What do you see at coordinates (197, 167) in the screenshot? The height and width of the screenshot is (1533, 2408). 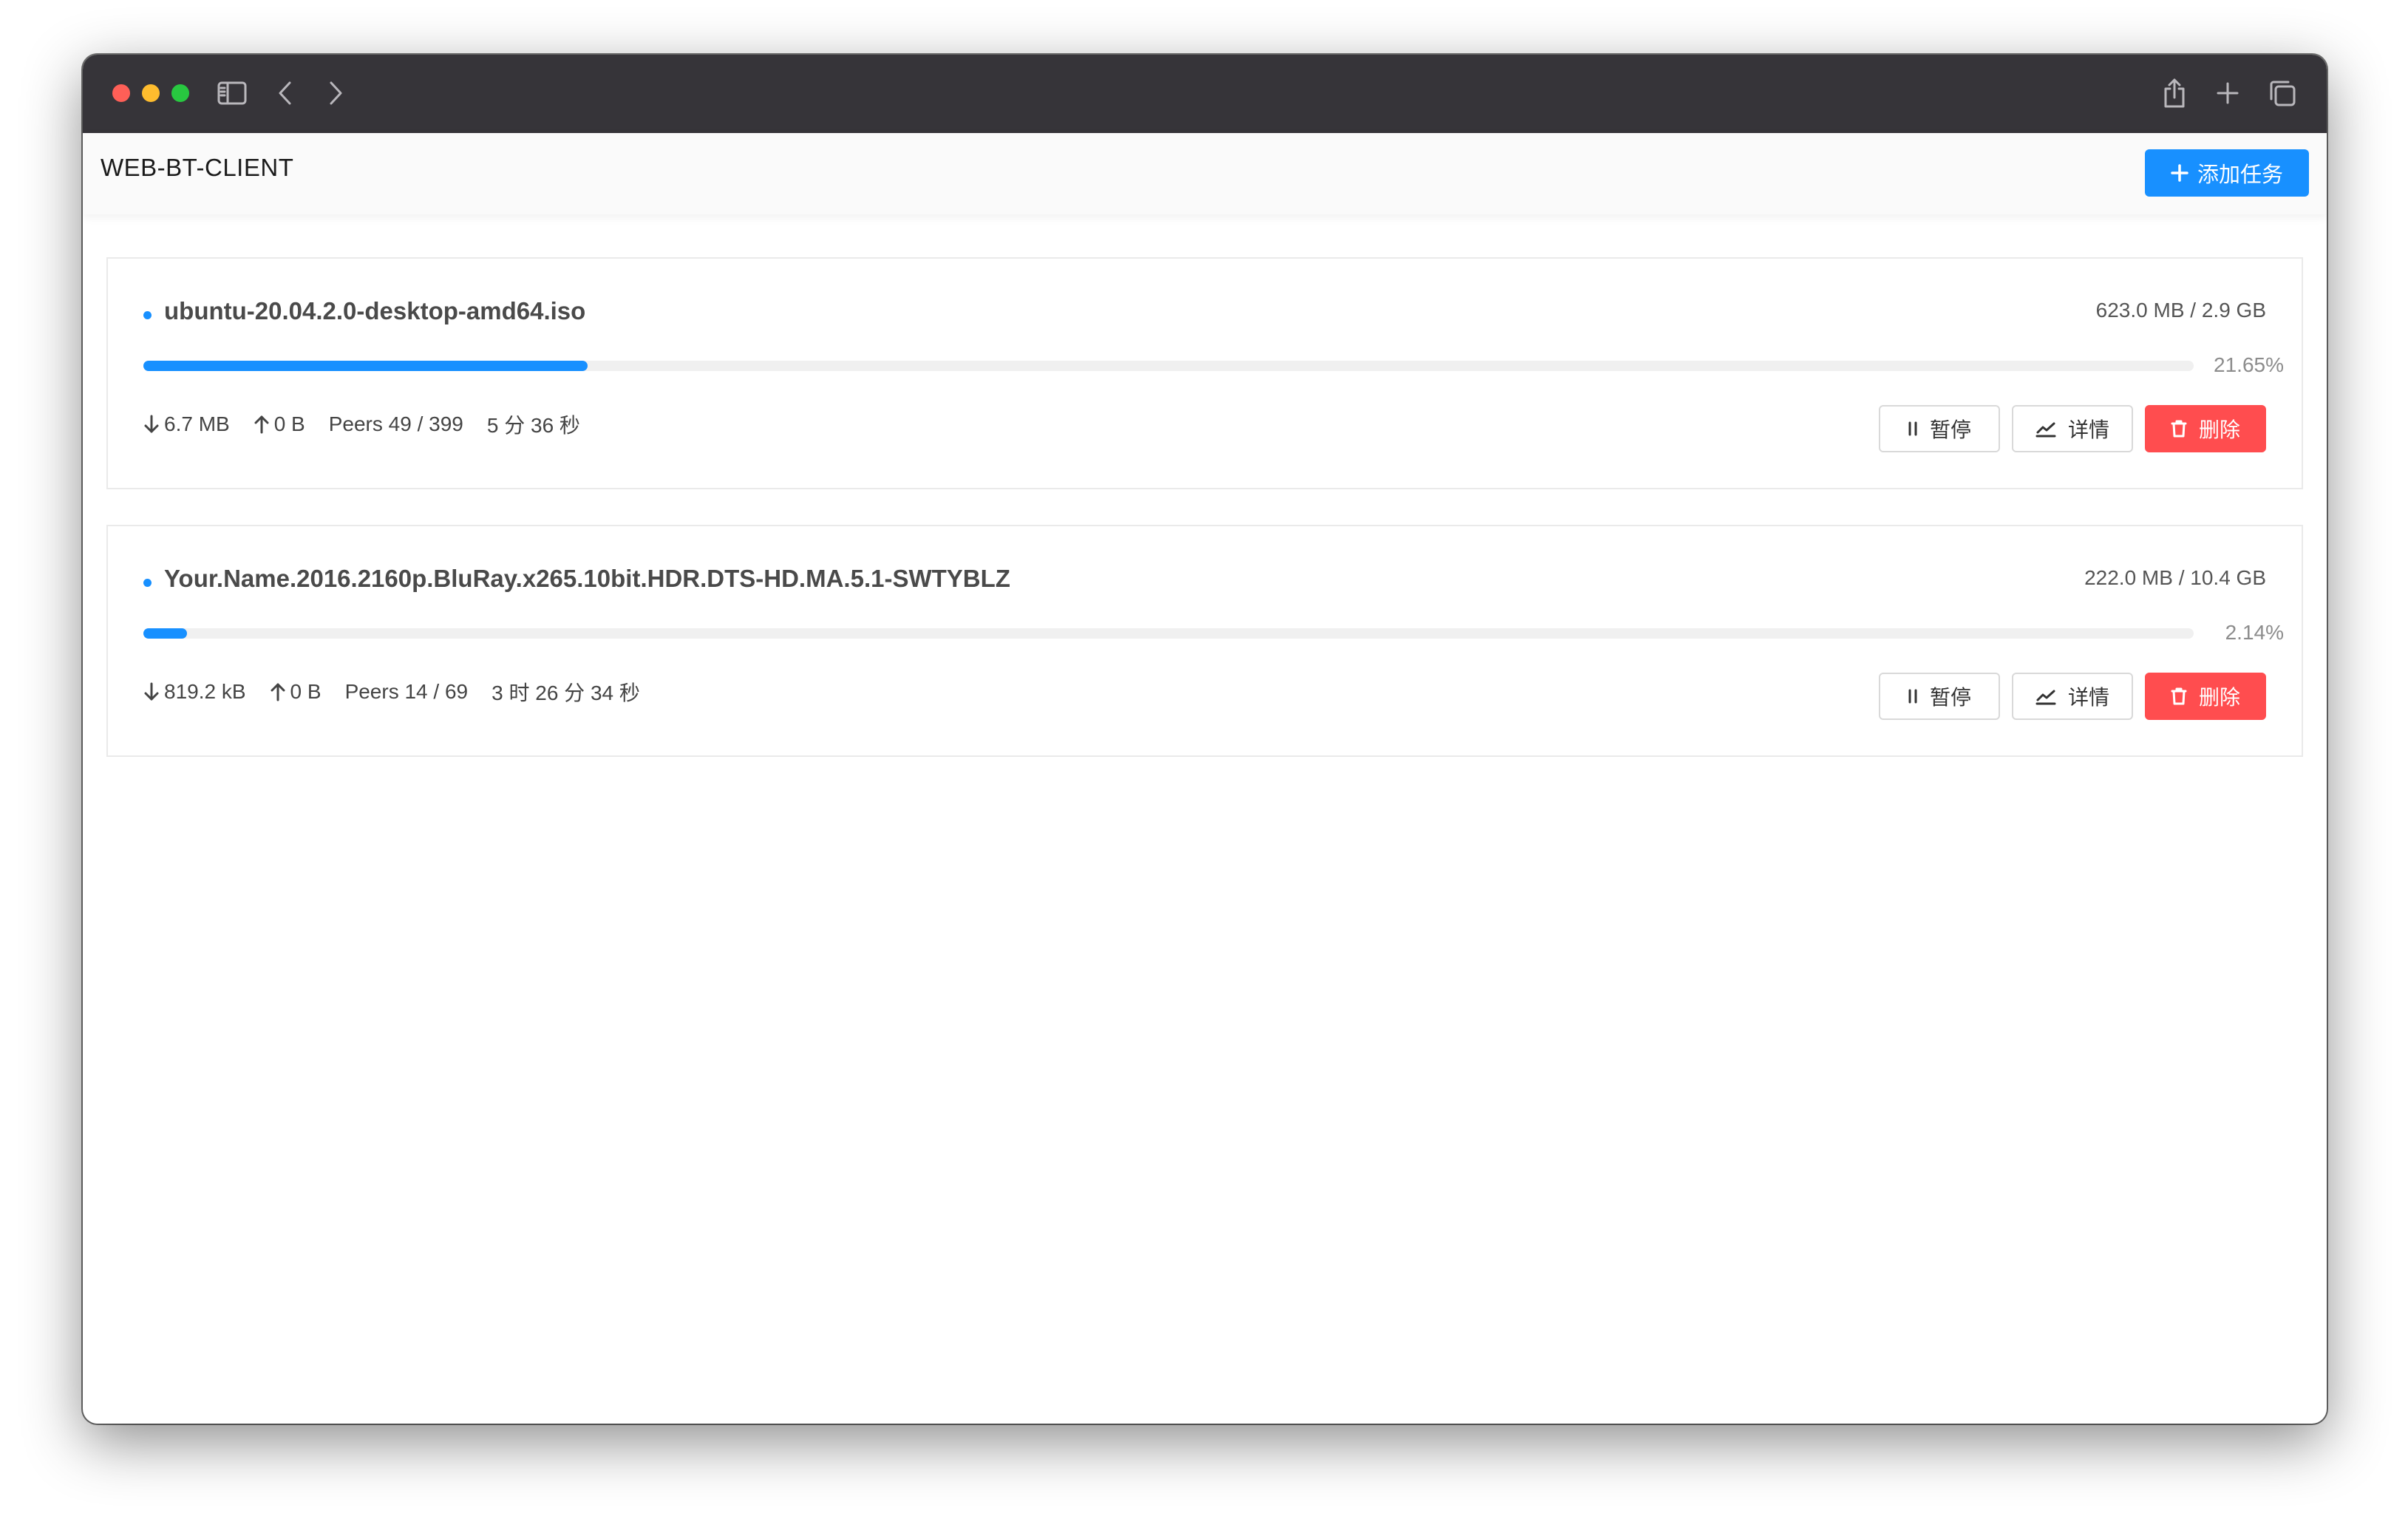 I see `app-title: WEB-BT-CLIENT` at bounding box center [197, 167].